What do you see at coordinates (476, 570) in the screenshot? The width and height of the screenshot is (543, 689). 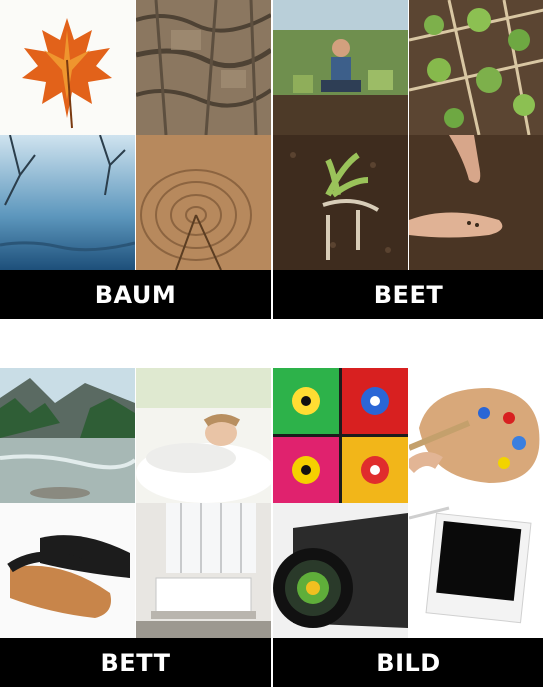 I see `photo-frame-icon` at bounding box center [476, 570].